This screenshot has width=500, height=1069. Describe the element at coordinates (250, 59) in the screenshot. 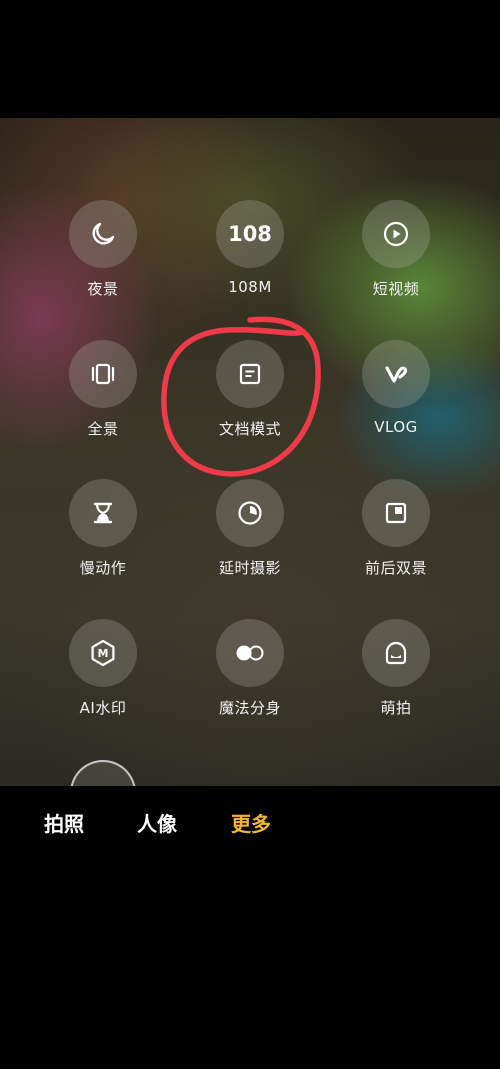

I see `top-black-bar` at that location.